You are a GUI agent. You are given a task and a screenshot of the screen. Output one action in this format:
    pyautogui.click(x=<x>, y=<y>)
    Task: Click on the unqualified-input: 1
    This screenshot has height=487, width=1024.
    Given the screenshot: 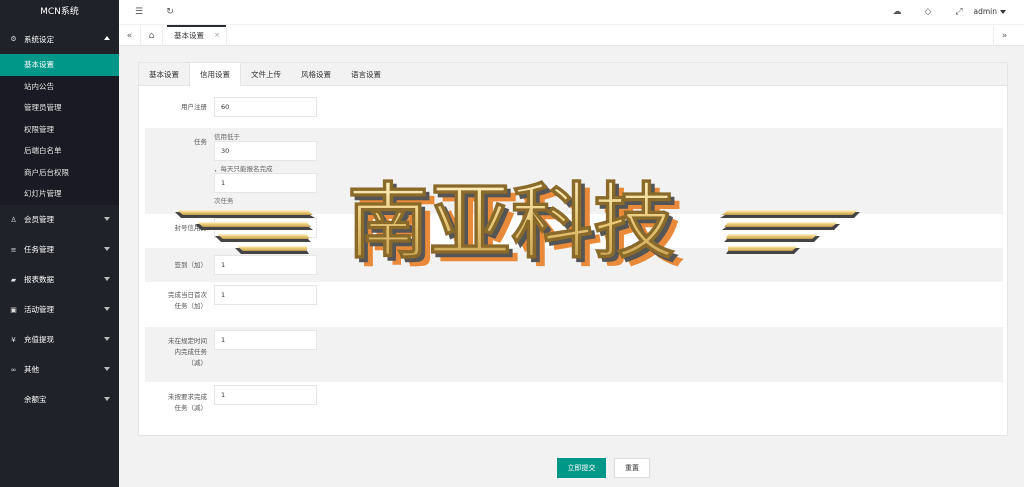 What is the action you would take?
    pyautogui.click(x=265, y=395)
    